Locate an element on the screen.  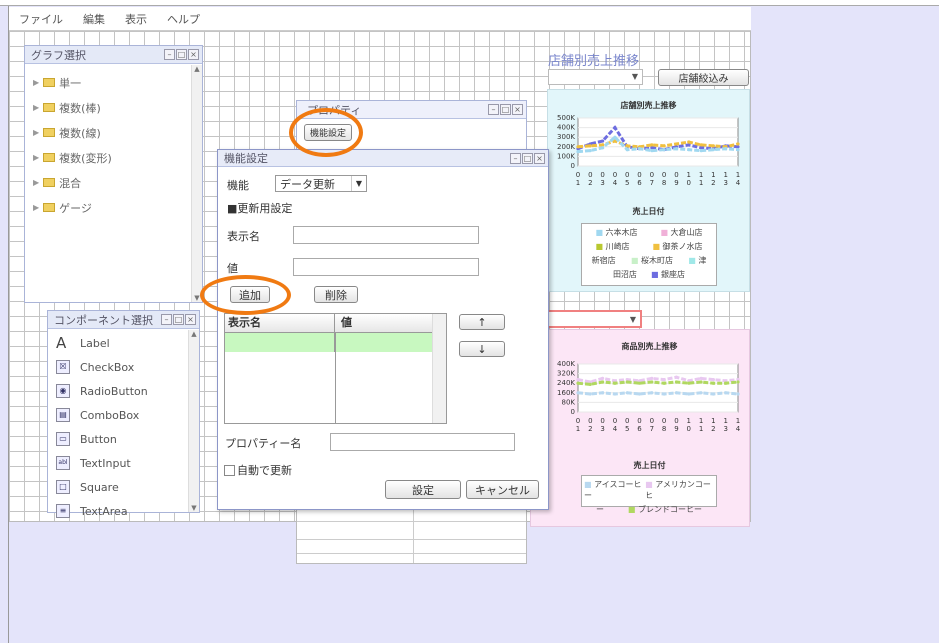
menu-file: ファイル is located at coordinates (41, 19).